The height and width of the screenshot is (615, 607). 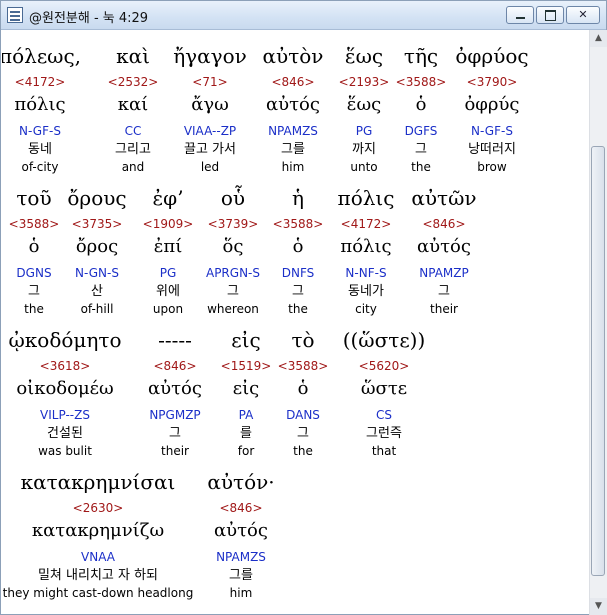 What do you see at coordinates (492, 131) in the screenshot?
I see `parsing-code: N-GF-S` at bounding box center [492, 131].